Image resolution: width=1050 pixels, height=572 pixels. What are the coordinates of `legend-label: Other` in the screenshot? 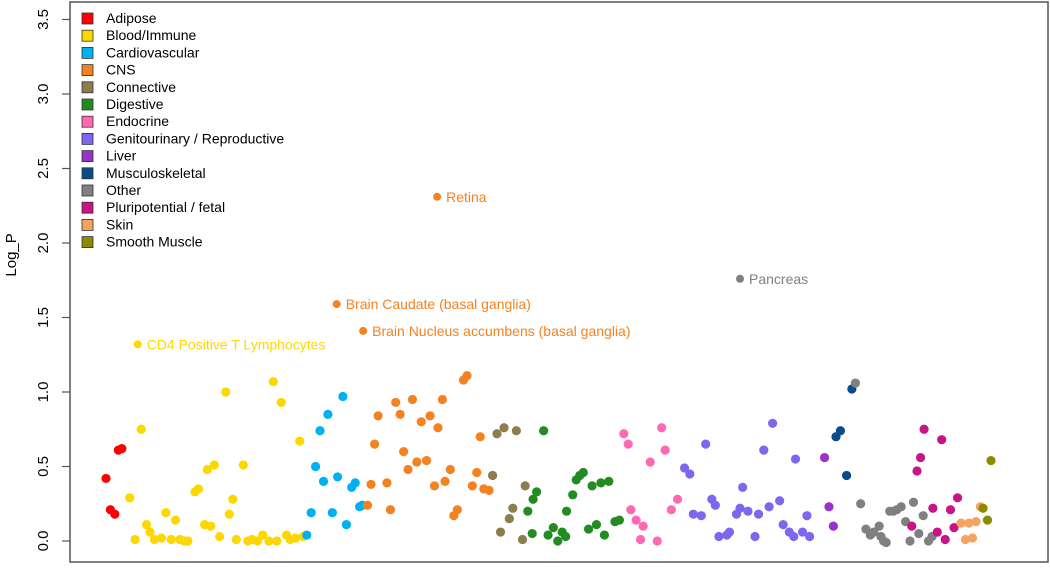 It's located at (123, 190).